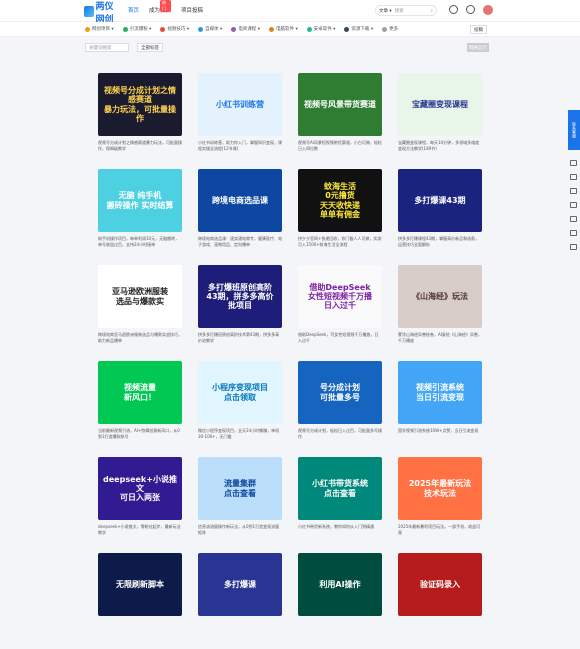 This screenshot has width=580, height=649. I want to click on post-thumbnail: 宝藏圈变现课程, so click(440, 104).